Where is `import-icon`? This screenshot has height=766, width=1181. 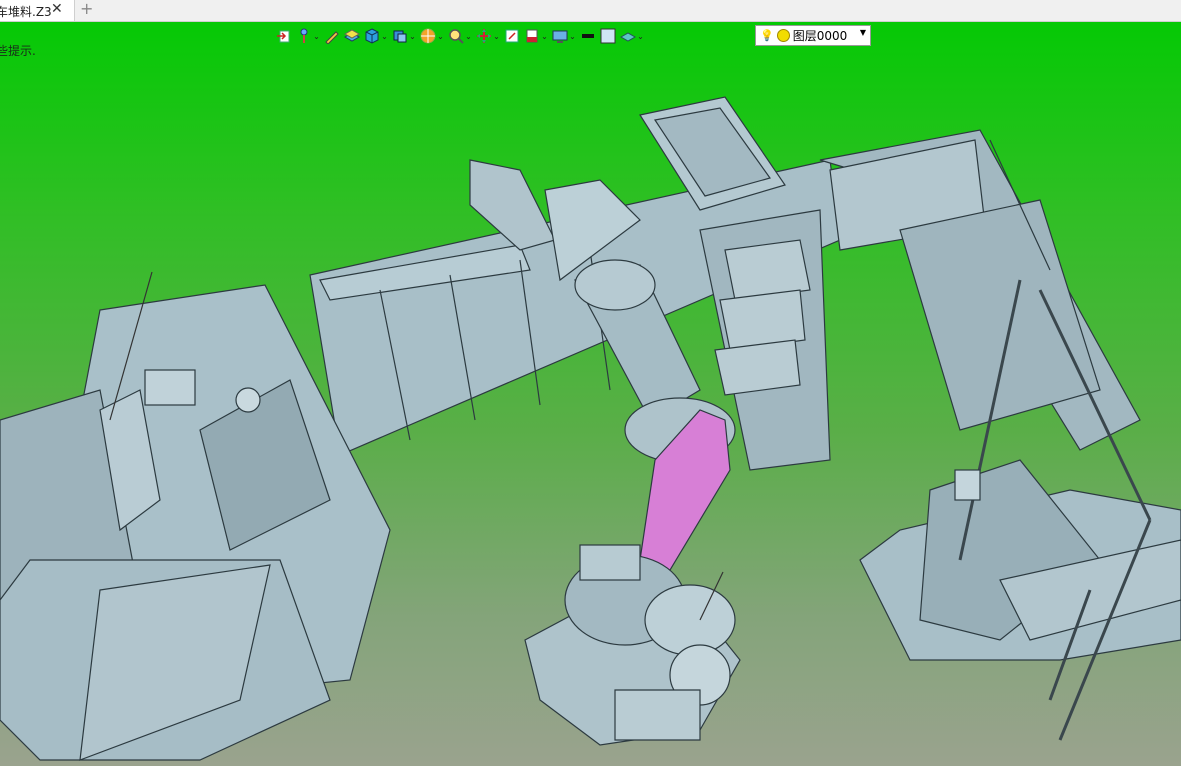 import-icon is located at coordinates (284, 36).